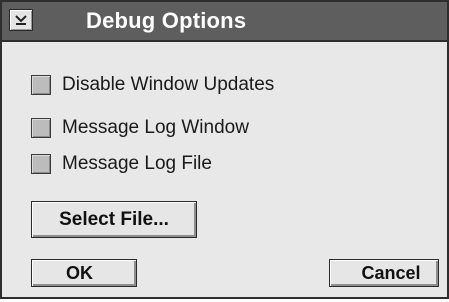 This screenshot has width=449, height=302. I want to click on option-disable-window-updates: Disable Window Updates, so click(152, 85).